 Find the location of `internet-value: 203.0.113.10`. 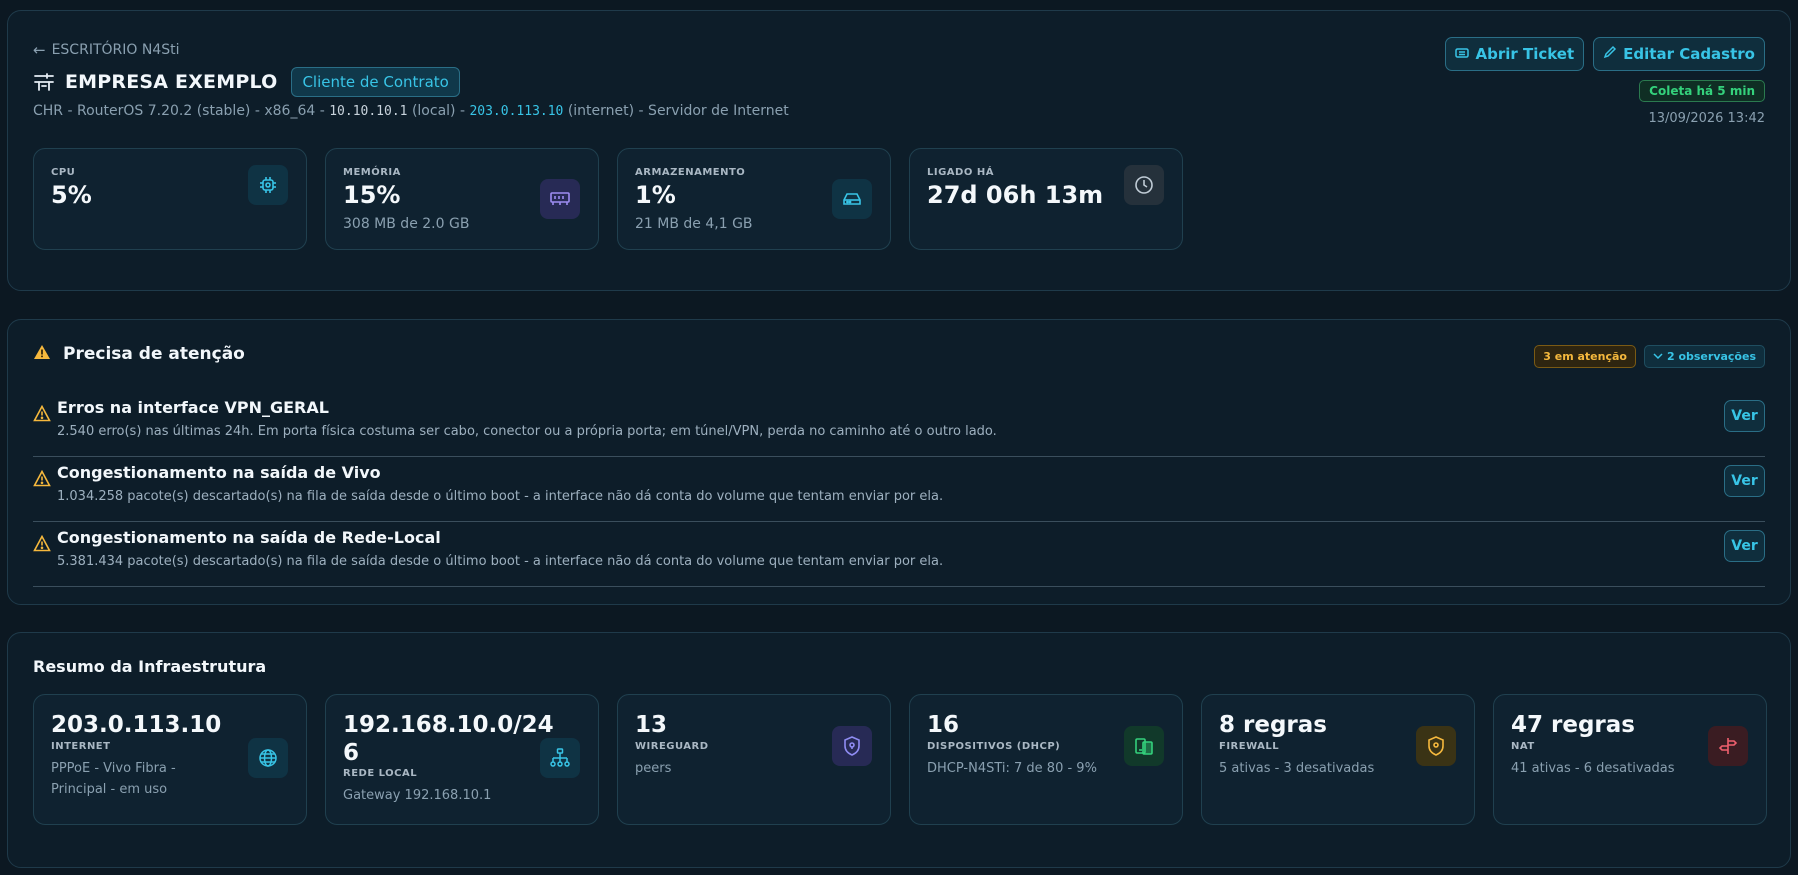

internet-value: 203.0.113.10 is located at coordinates (136, 725).